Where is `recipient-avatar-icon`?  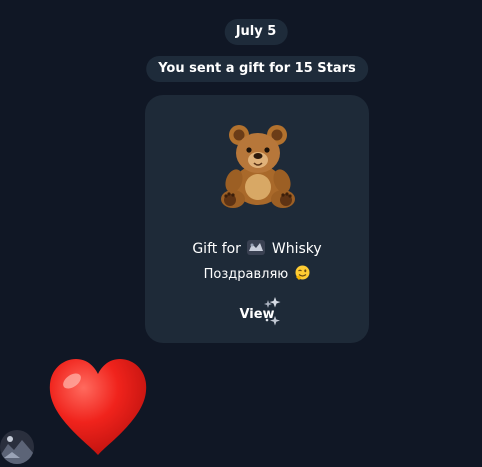
recipient-avatar-icon is located at coordinates (256, 247).